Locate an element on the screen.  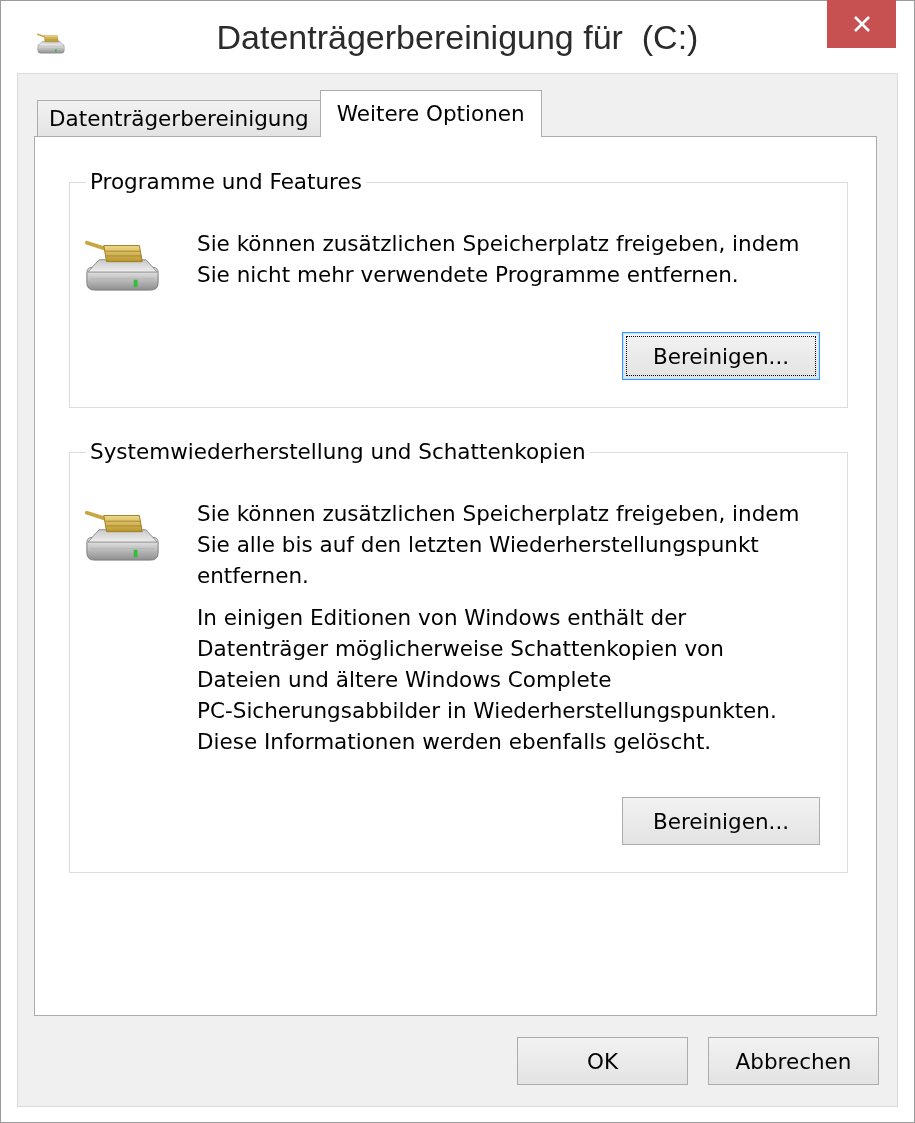
tab: Weitere Optionen is located at coordinates (430, 113).